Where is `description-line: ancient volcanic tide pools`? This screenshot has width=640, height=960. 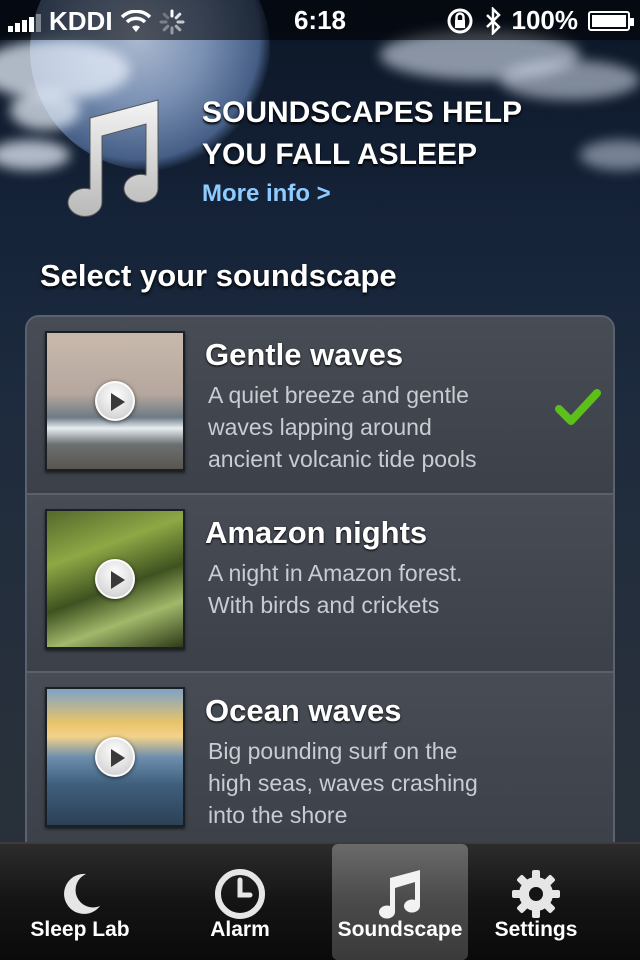 description-line: ancient volcanic tide pools is located at coordinates (342, 459).